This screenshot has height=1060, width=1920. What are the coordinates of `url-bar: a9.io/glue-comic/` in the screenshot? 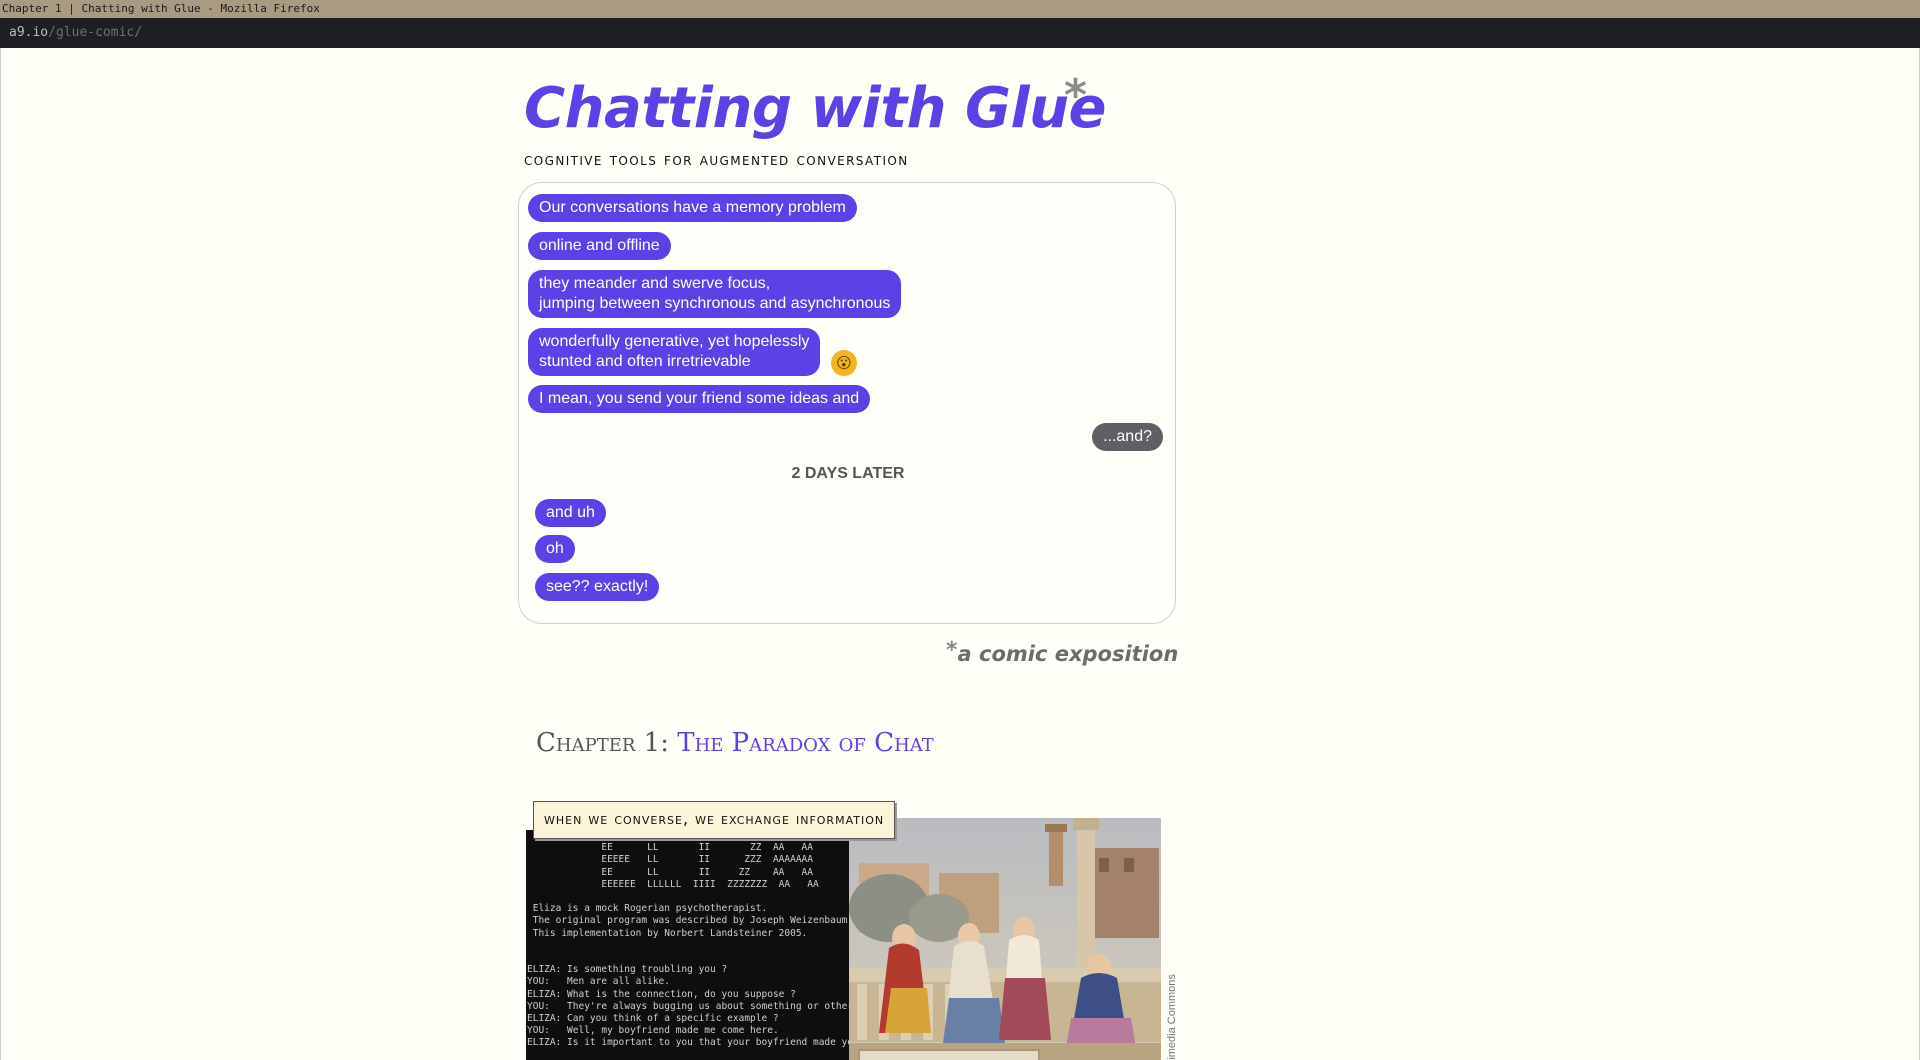 It's located at (960, 33).